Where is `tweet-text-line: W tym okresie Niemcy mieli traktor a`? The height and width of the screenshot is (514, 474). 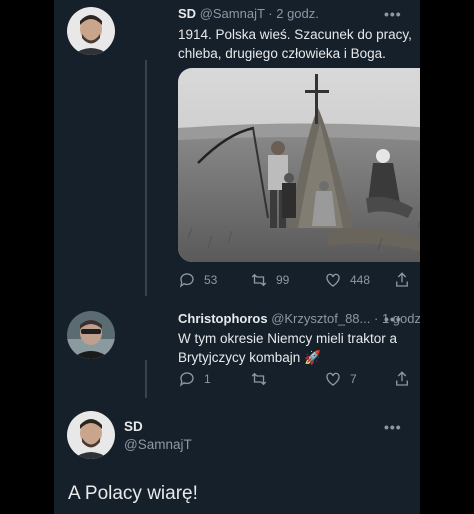
tweet-text-line: W tym okresie Niemcy mieli traktor a is located at coordinates (288, 338).